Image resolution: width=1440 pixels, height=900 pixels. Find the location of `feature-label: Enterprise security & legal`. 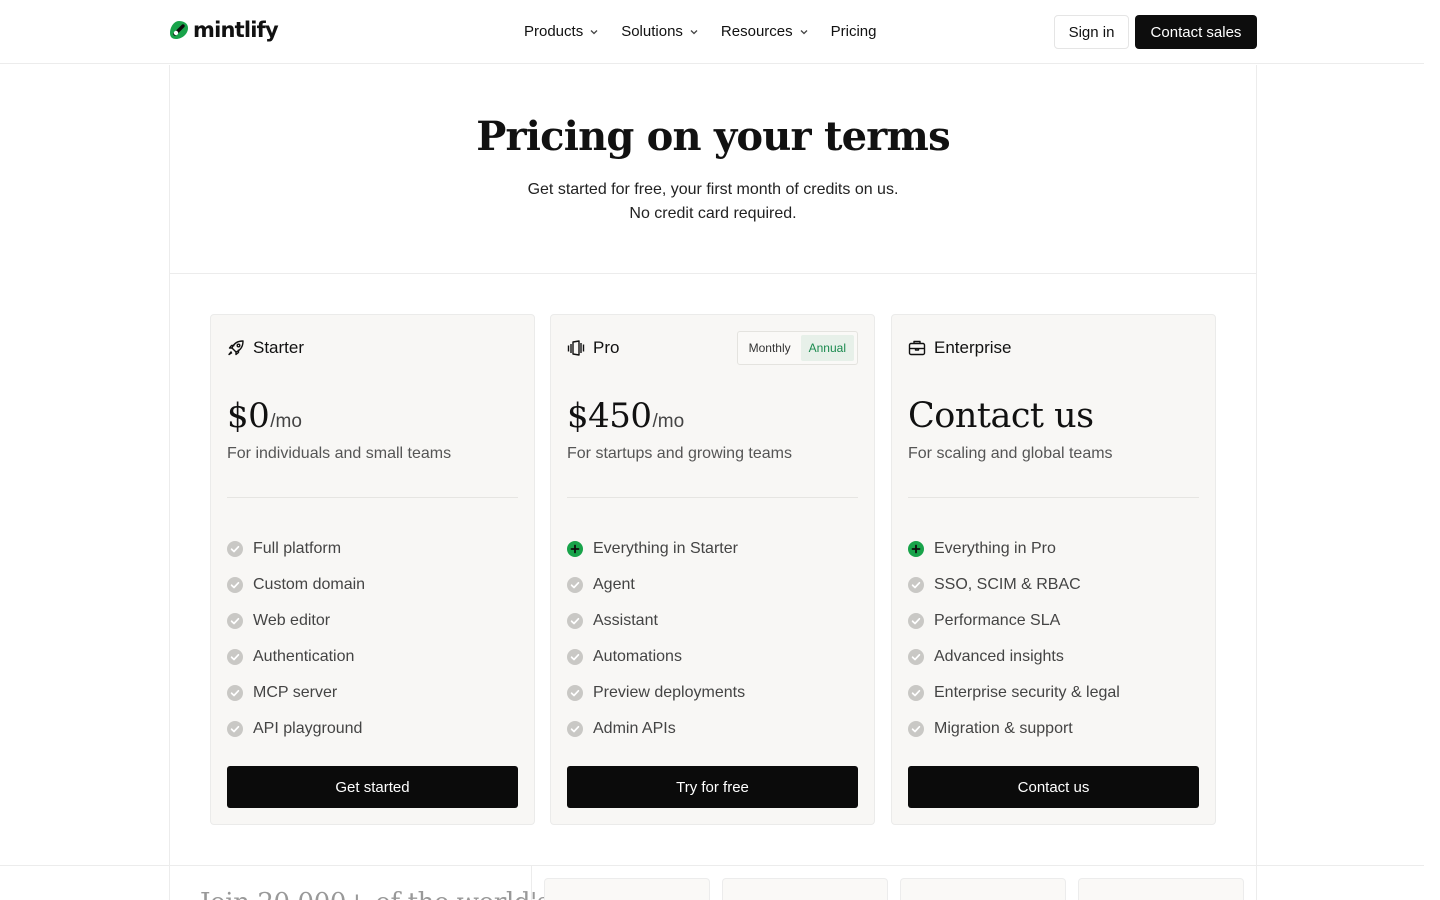

feature-label: Enterprise security & legal is located at coordinates (1027, 692).